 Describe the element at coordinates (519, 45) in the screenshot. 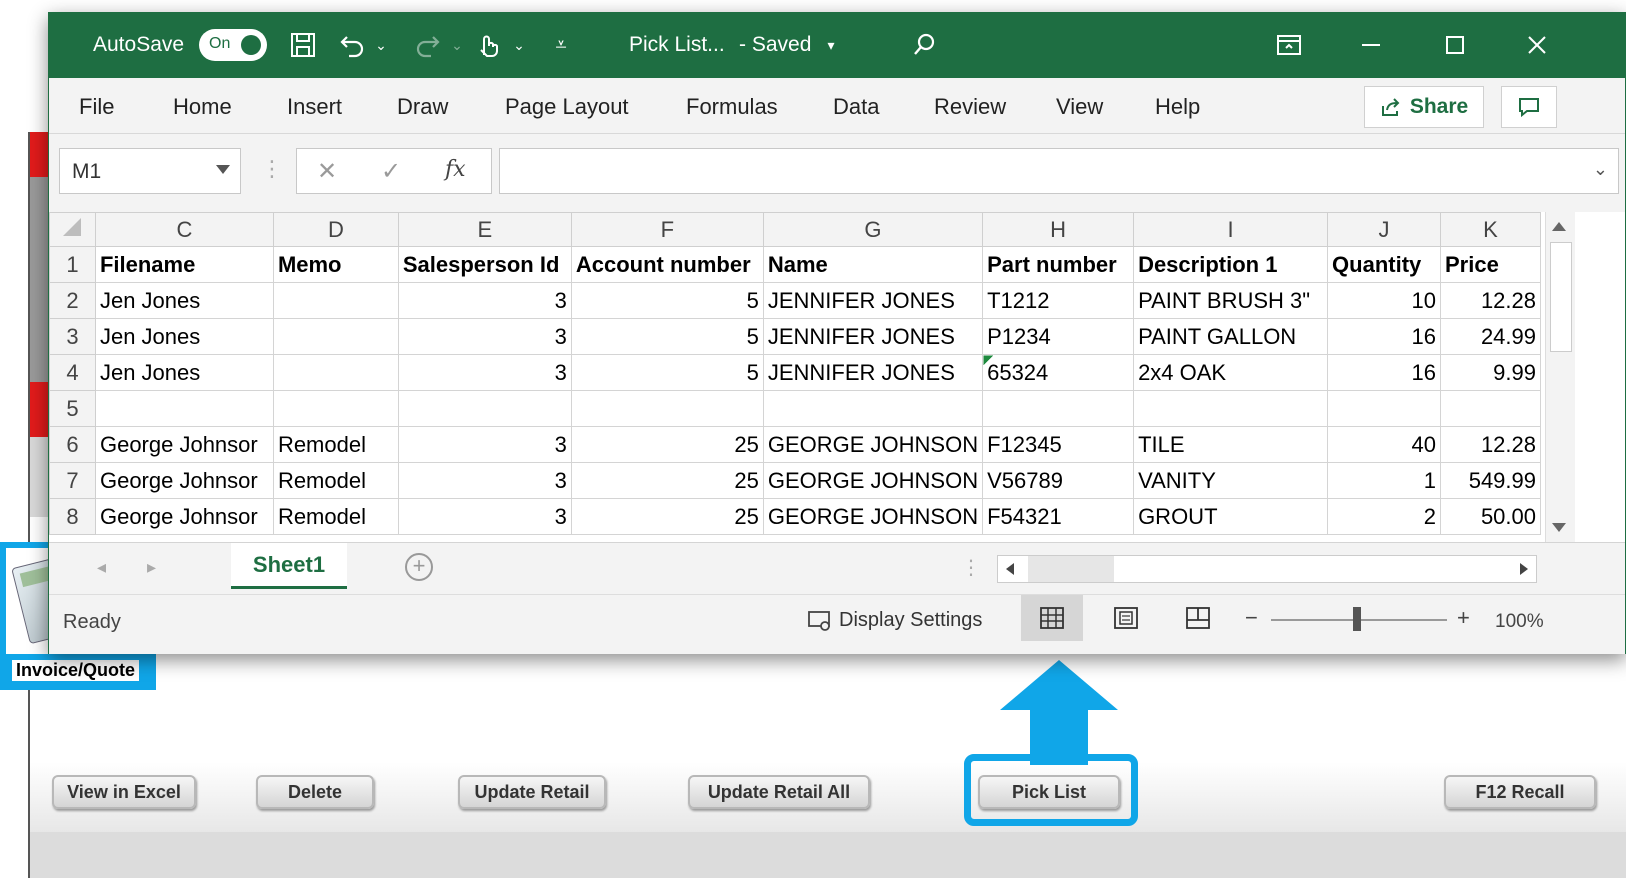

I see `touch-dropdown-icon: ⌄` at that location.